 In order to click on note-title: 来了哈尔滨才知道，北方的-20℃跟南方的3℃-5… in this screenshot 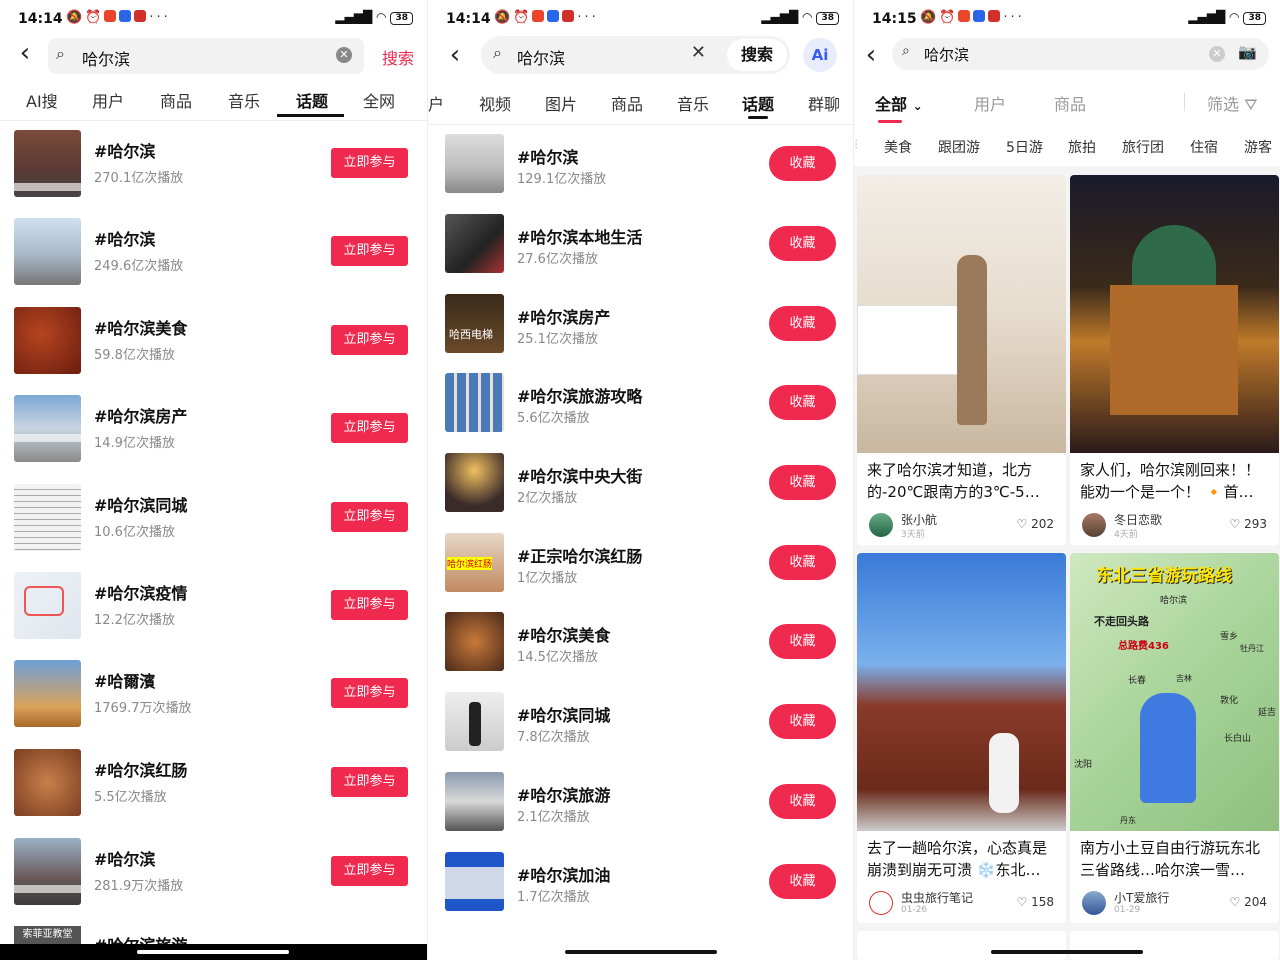, I will do `click(953, 481)`.